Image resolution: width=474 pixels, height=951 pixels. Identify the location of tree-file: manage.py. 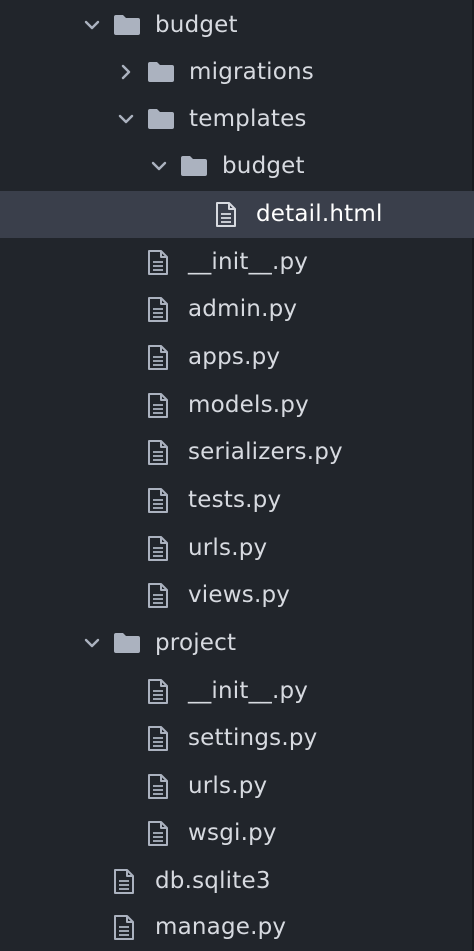
(237, 927).